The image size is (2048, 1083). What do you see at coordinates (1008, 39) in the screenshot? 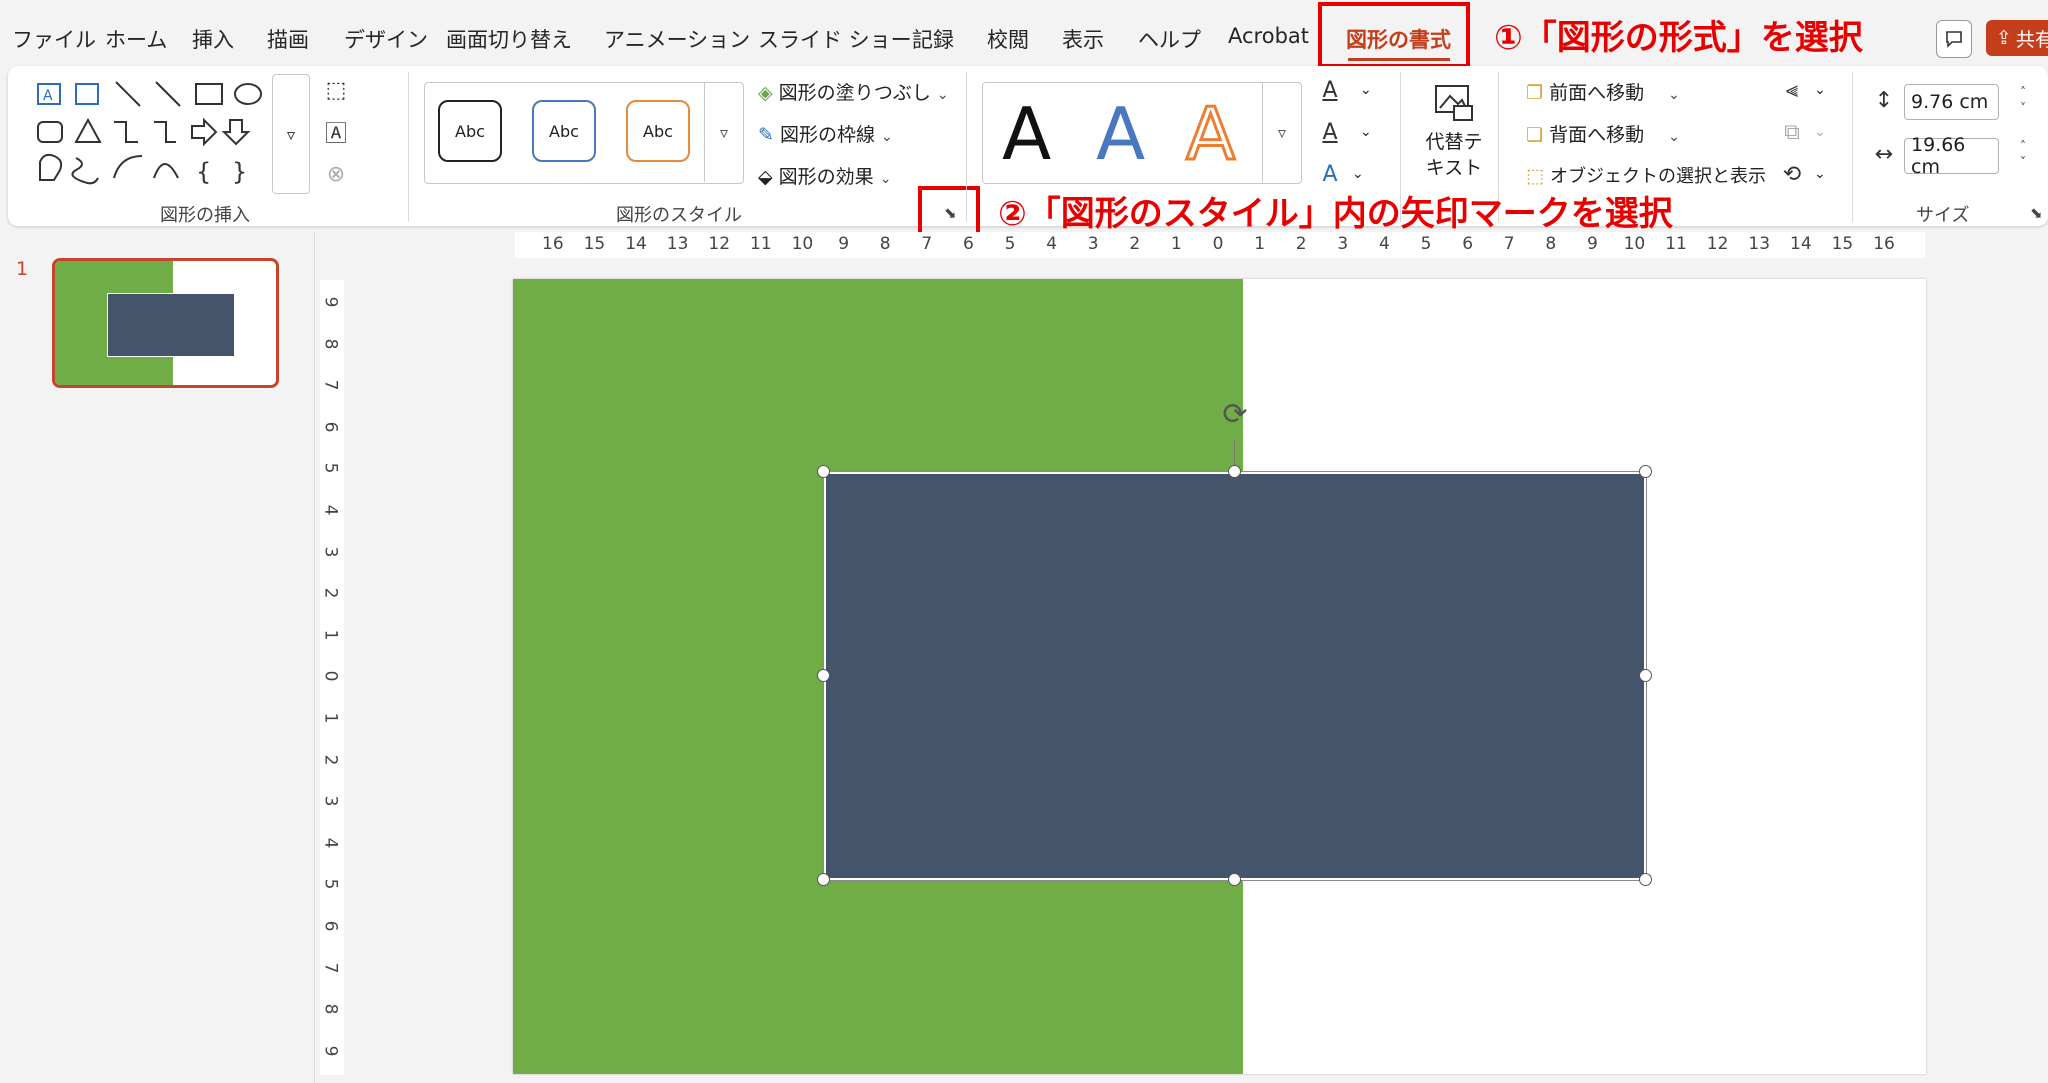
I see `tab-review: 校閲` at bounding box center [1008, 39].